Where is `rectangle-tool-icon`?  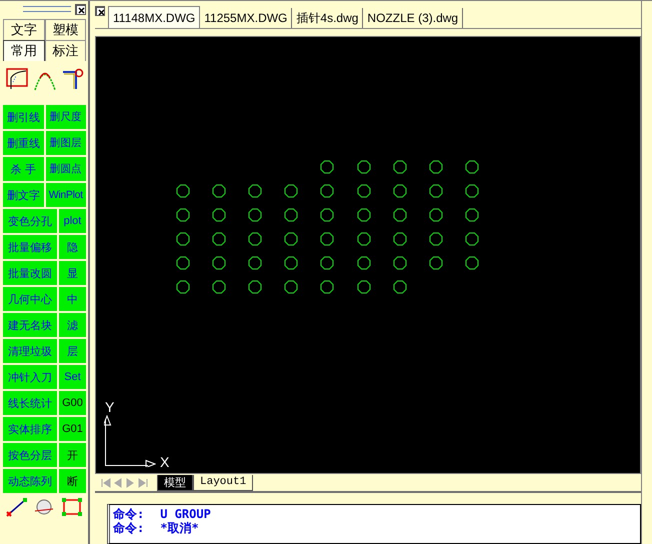 rectangle-tool-icon is located at coordinates (72, 507).